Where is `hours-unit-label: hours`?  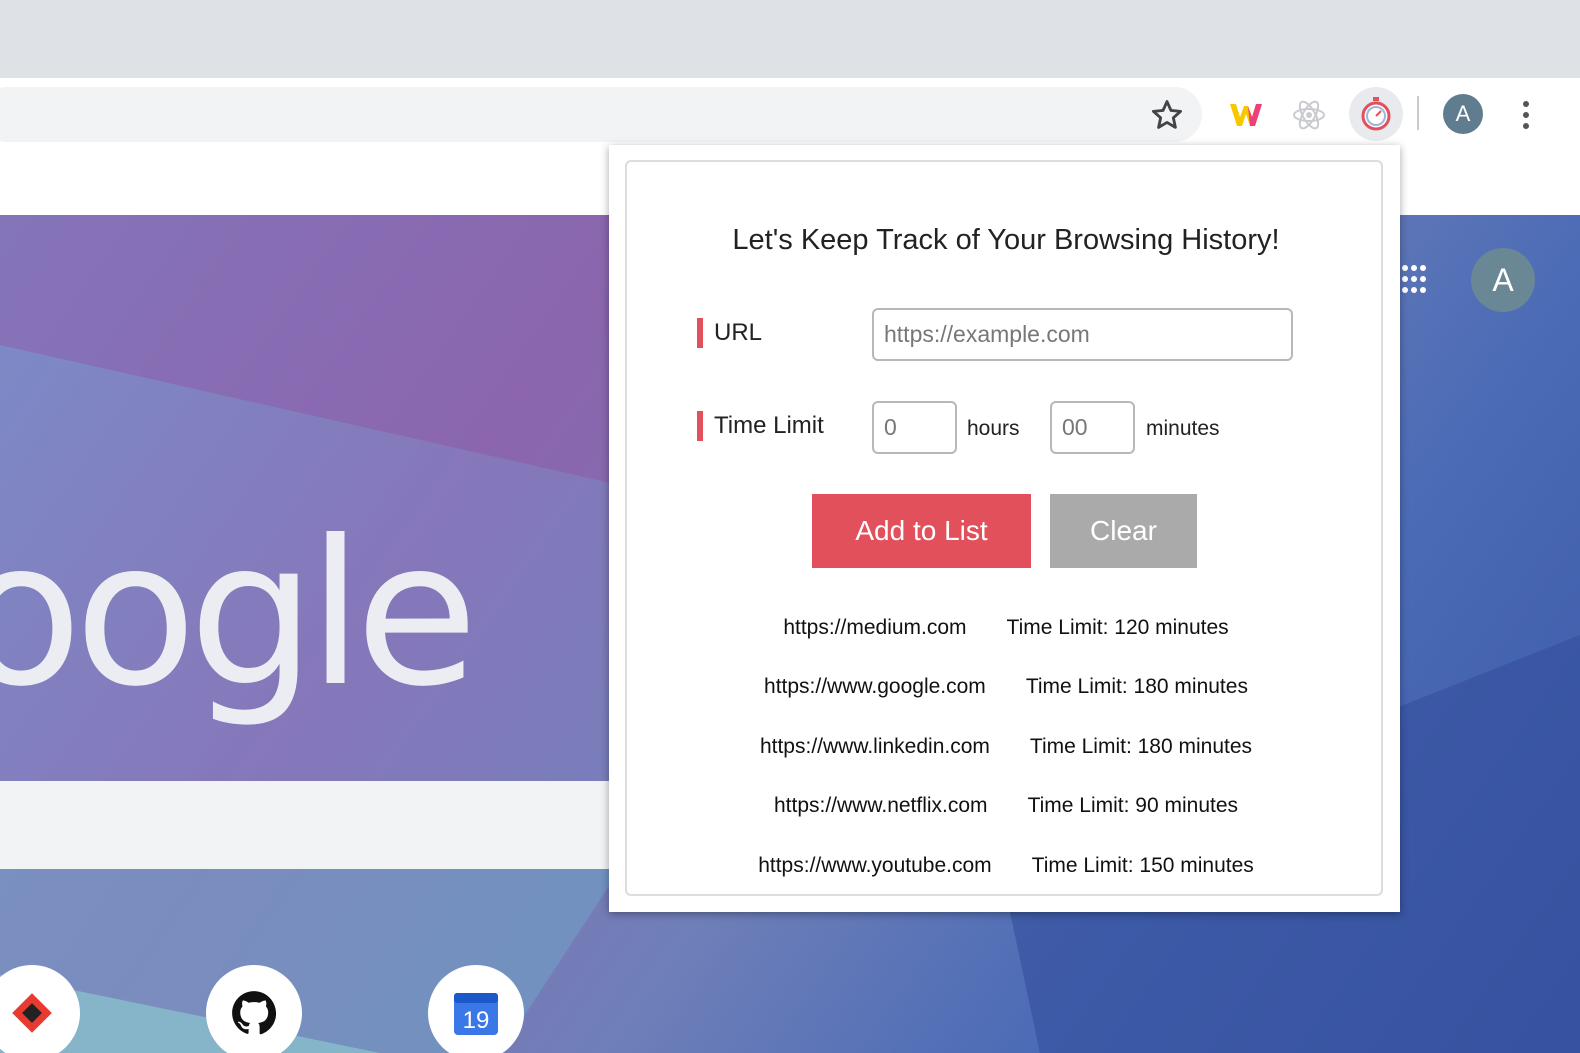 hours-unit-label: hours is located at coordinates (993, 428).